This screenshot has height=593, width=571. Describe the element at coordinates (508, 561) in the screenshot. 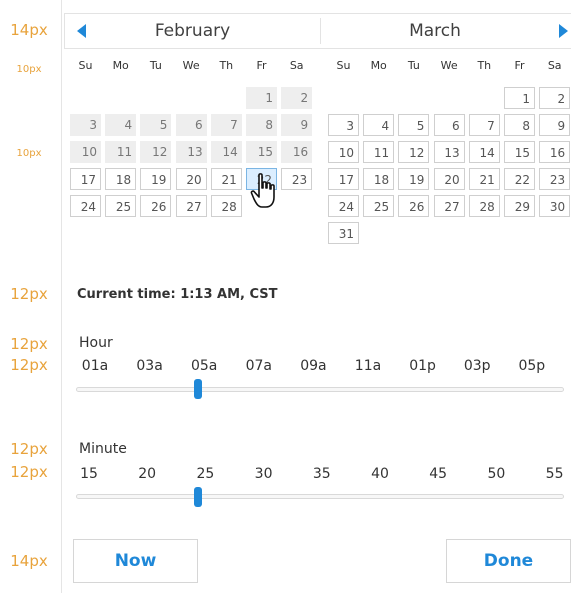

I see `done-button: Done` at that location.